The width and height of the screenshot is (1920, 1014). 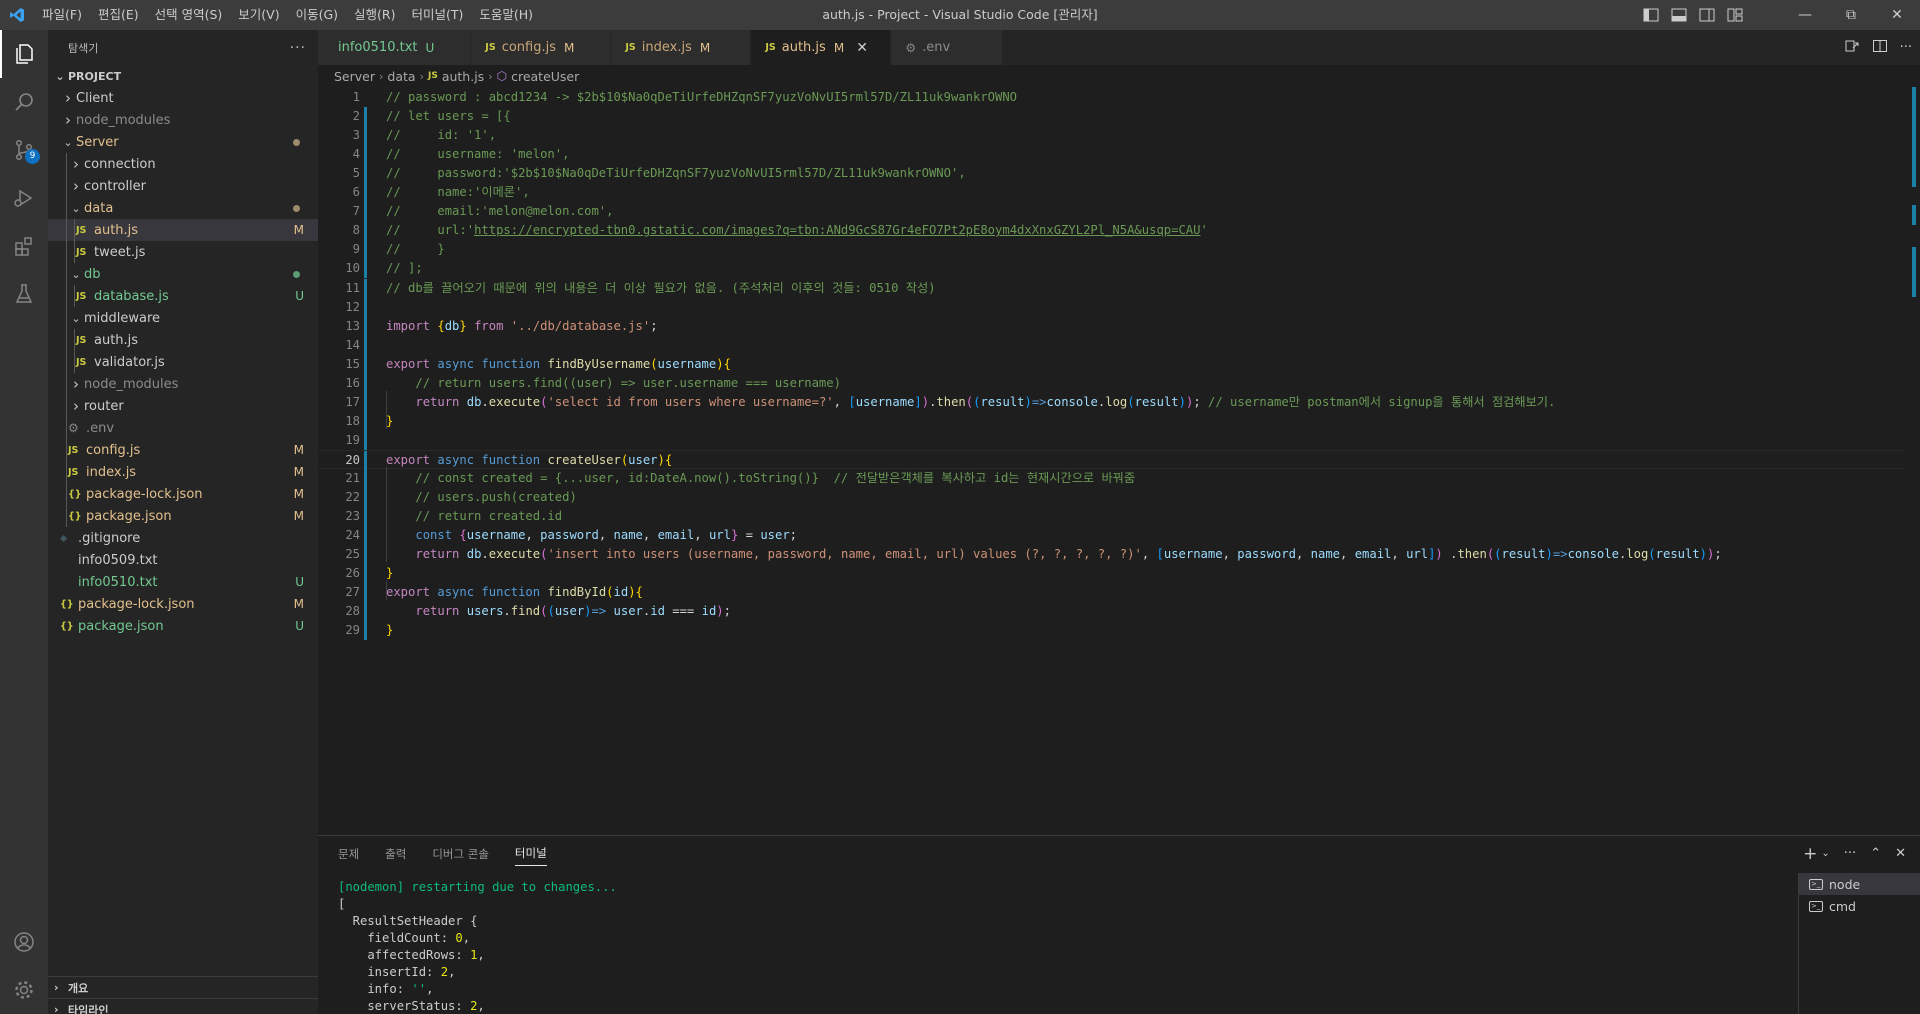 What do you see at coordinates (1810, 854) in the screenshot?
I see `new-terminal-icon: +` at bounding box center [1810, 854].